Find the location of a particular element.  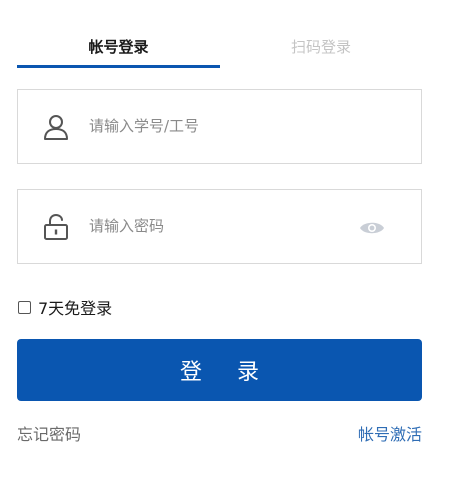

remember-me: 7天免登录 is located at coordinates (65, 307).